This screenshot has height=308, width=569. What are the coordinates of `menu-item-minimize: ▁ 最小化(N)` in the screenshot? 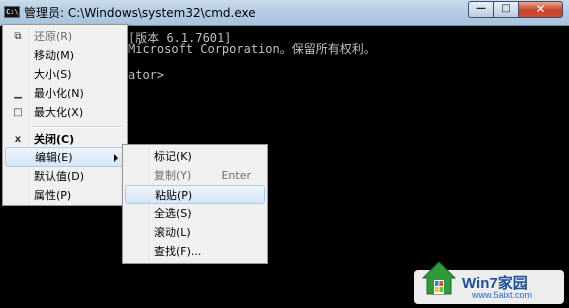 It's located at (65, 93).